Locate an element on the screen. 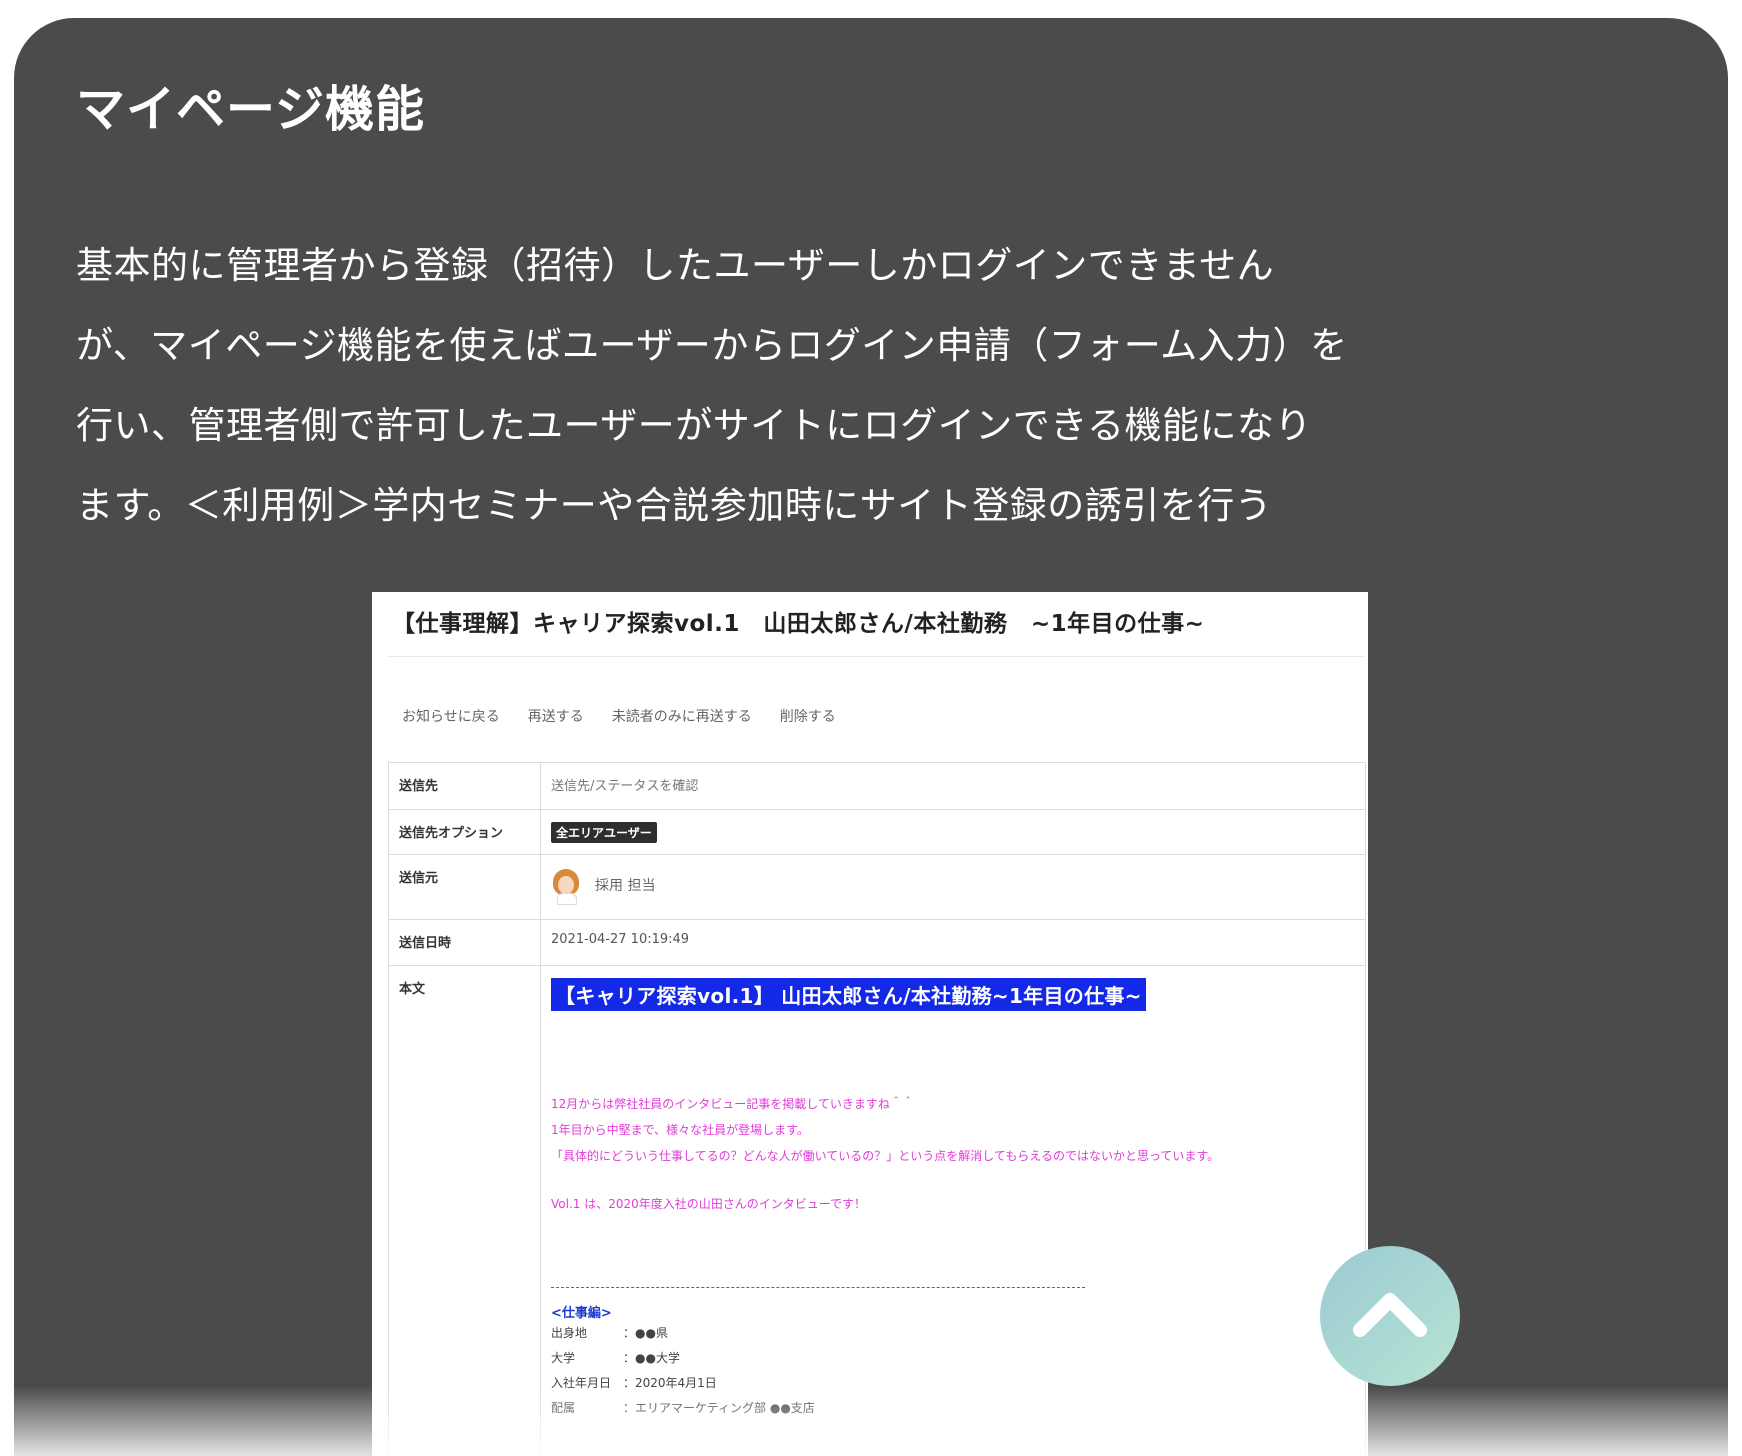 This screenshot has width=1742, height=1456. description-line: 行い、管理者側で許可したユーザーがサイトにログインできる機能になり is located at coordinates (694, 425).